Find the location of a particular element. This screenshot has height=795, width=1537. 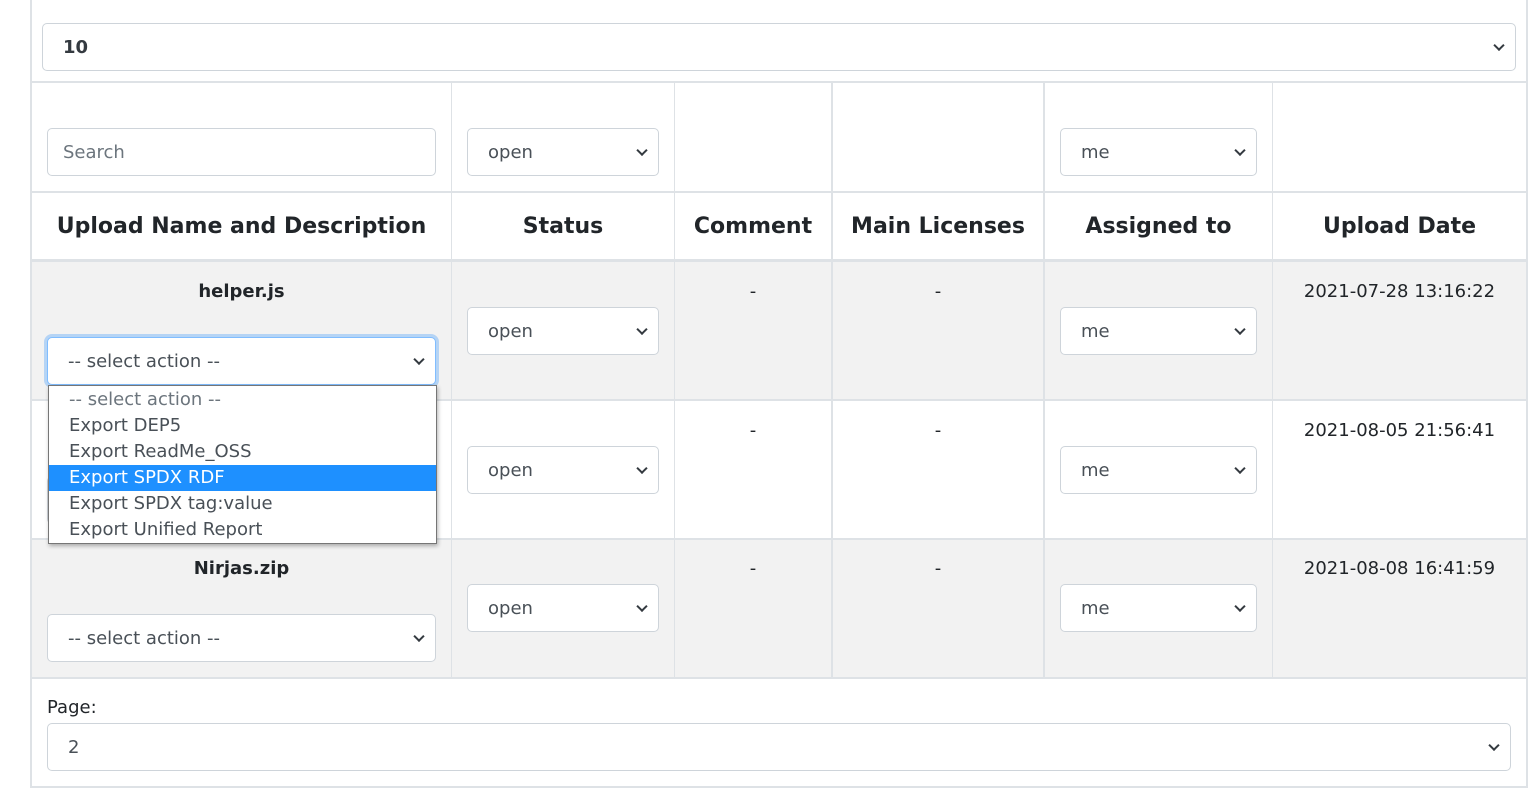

page-size-value: 10 is located at coordinates (76, 47).